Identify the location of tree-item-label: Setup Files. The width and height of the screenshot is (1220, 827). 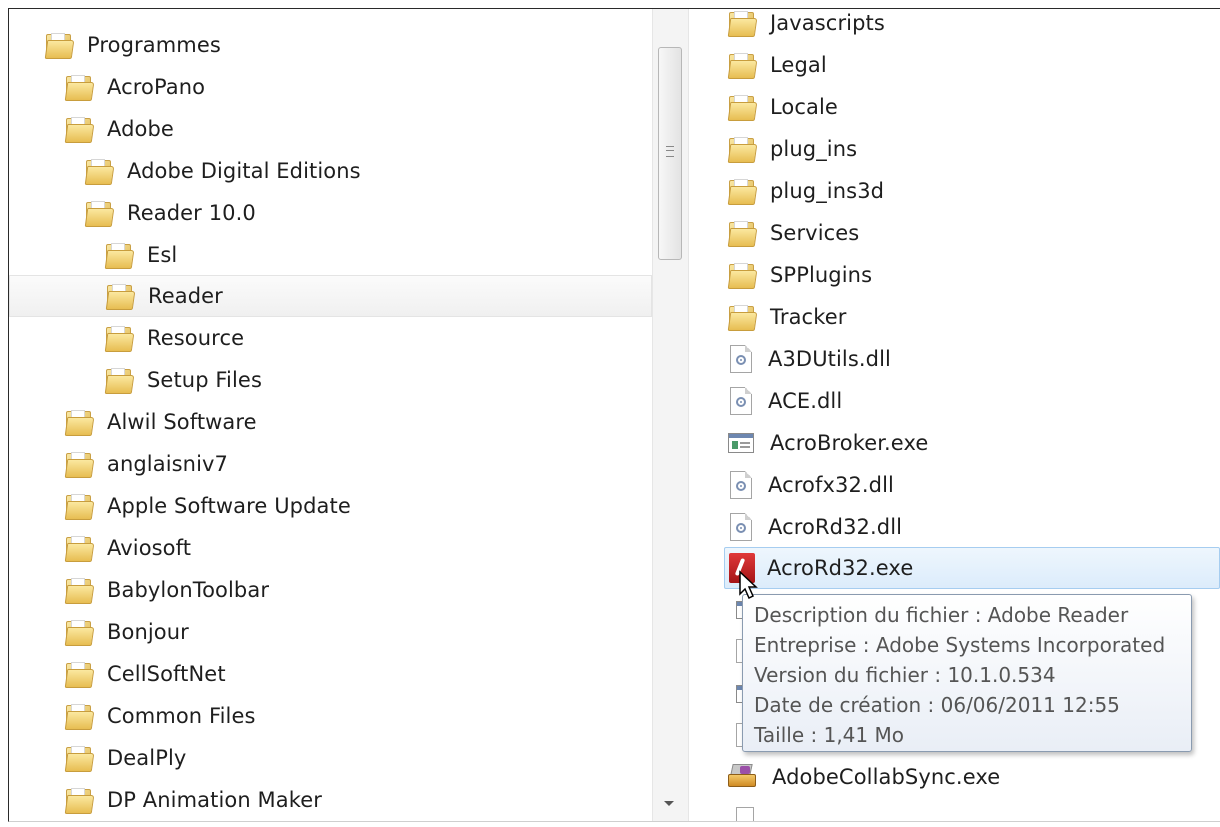
(204, 380).